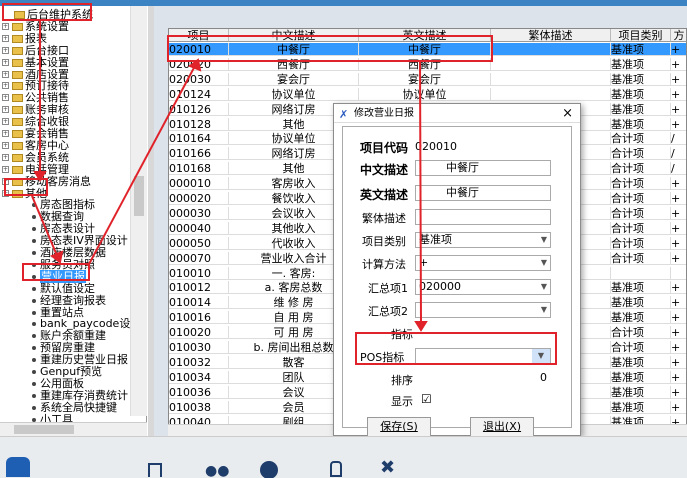 The height and width of the screenshot is (478, 687). Describe the element at coordinates (199, 228) in the screenshot. I see `table-cell: 000040` at that location.